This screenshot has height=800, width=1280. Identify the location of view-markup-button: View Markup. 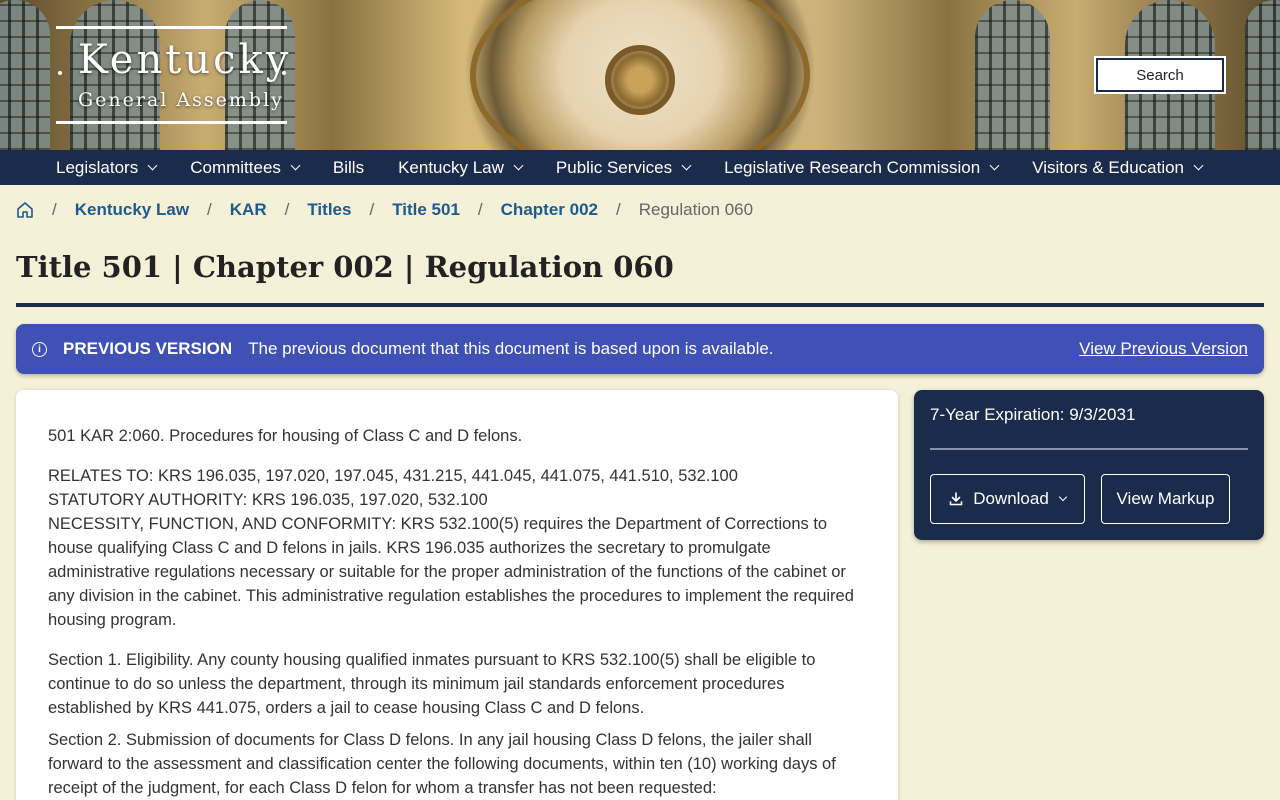
(1165, 499).